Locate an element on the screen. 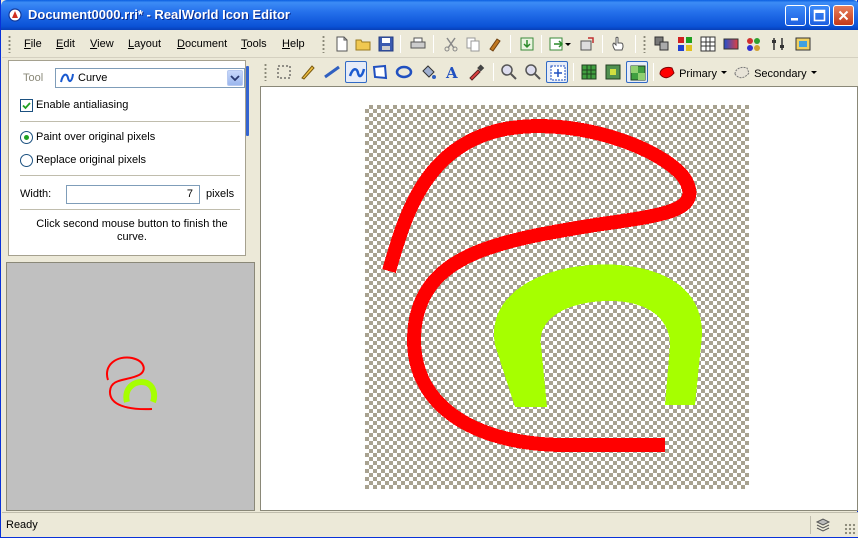  status-panel is located at coordinates (820, 525).